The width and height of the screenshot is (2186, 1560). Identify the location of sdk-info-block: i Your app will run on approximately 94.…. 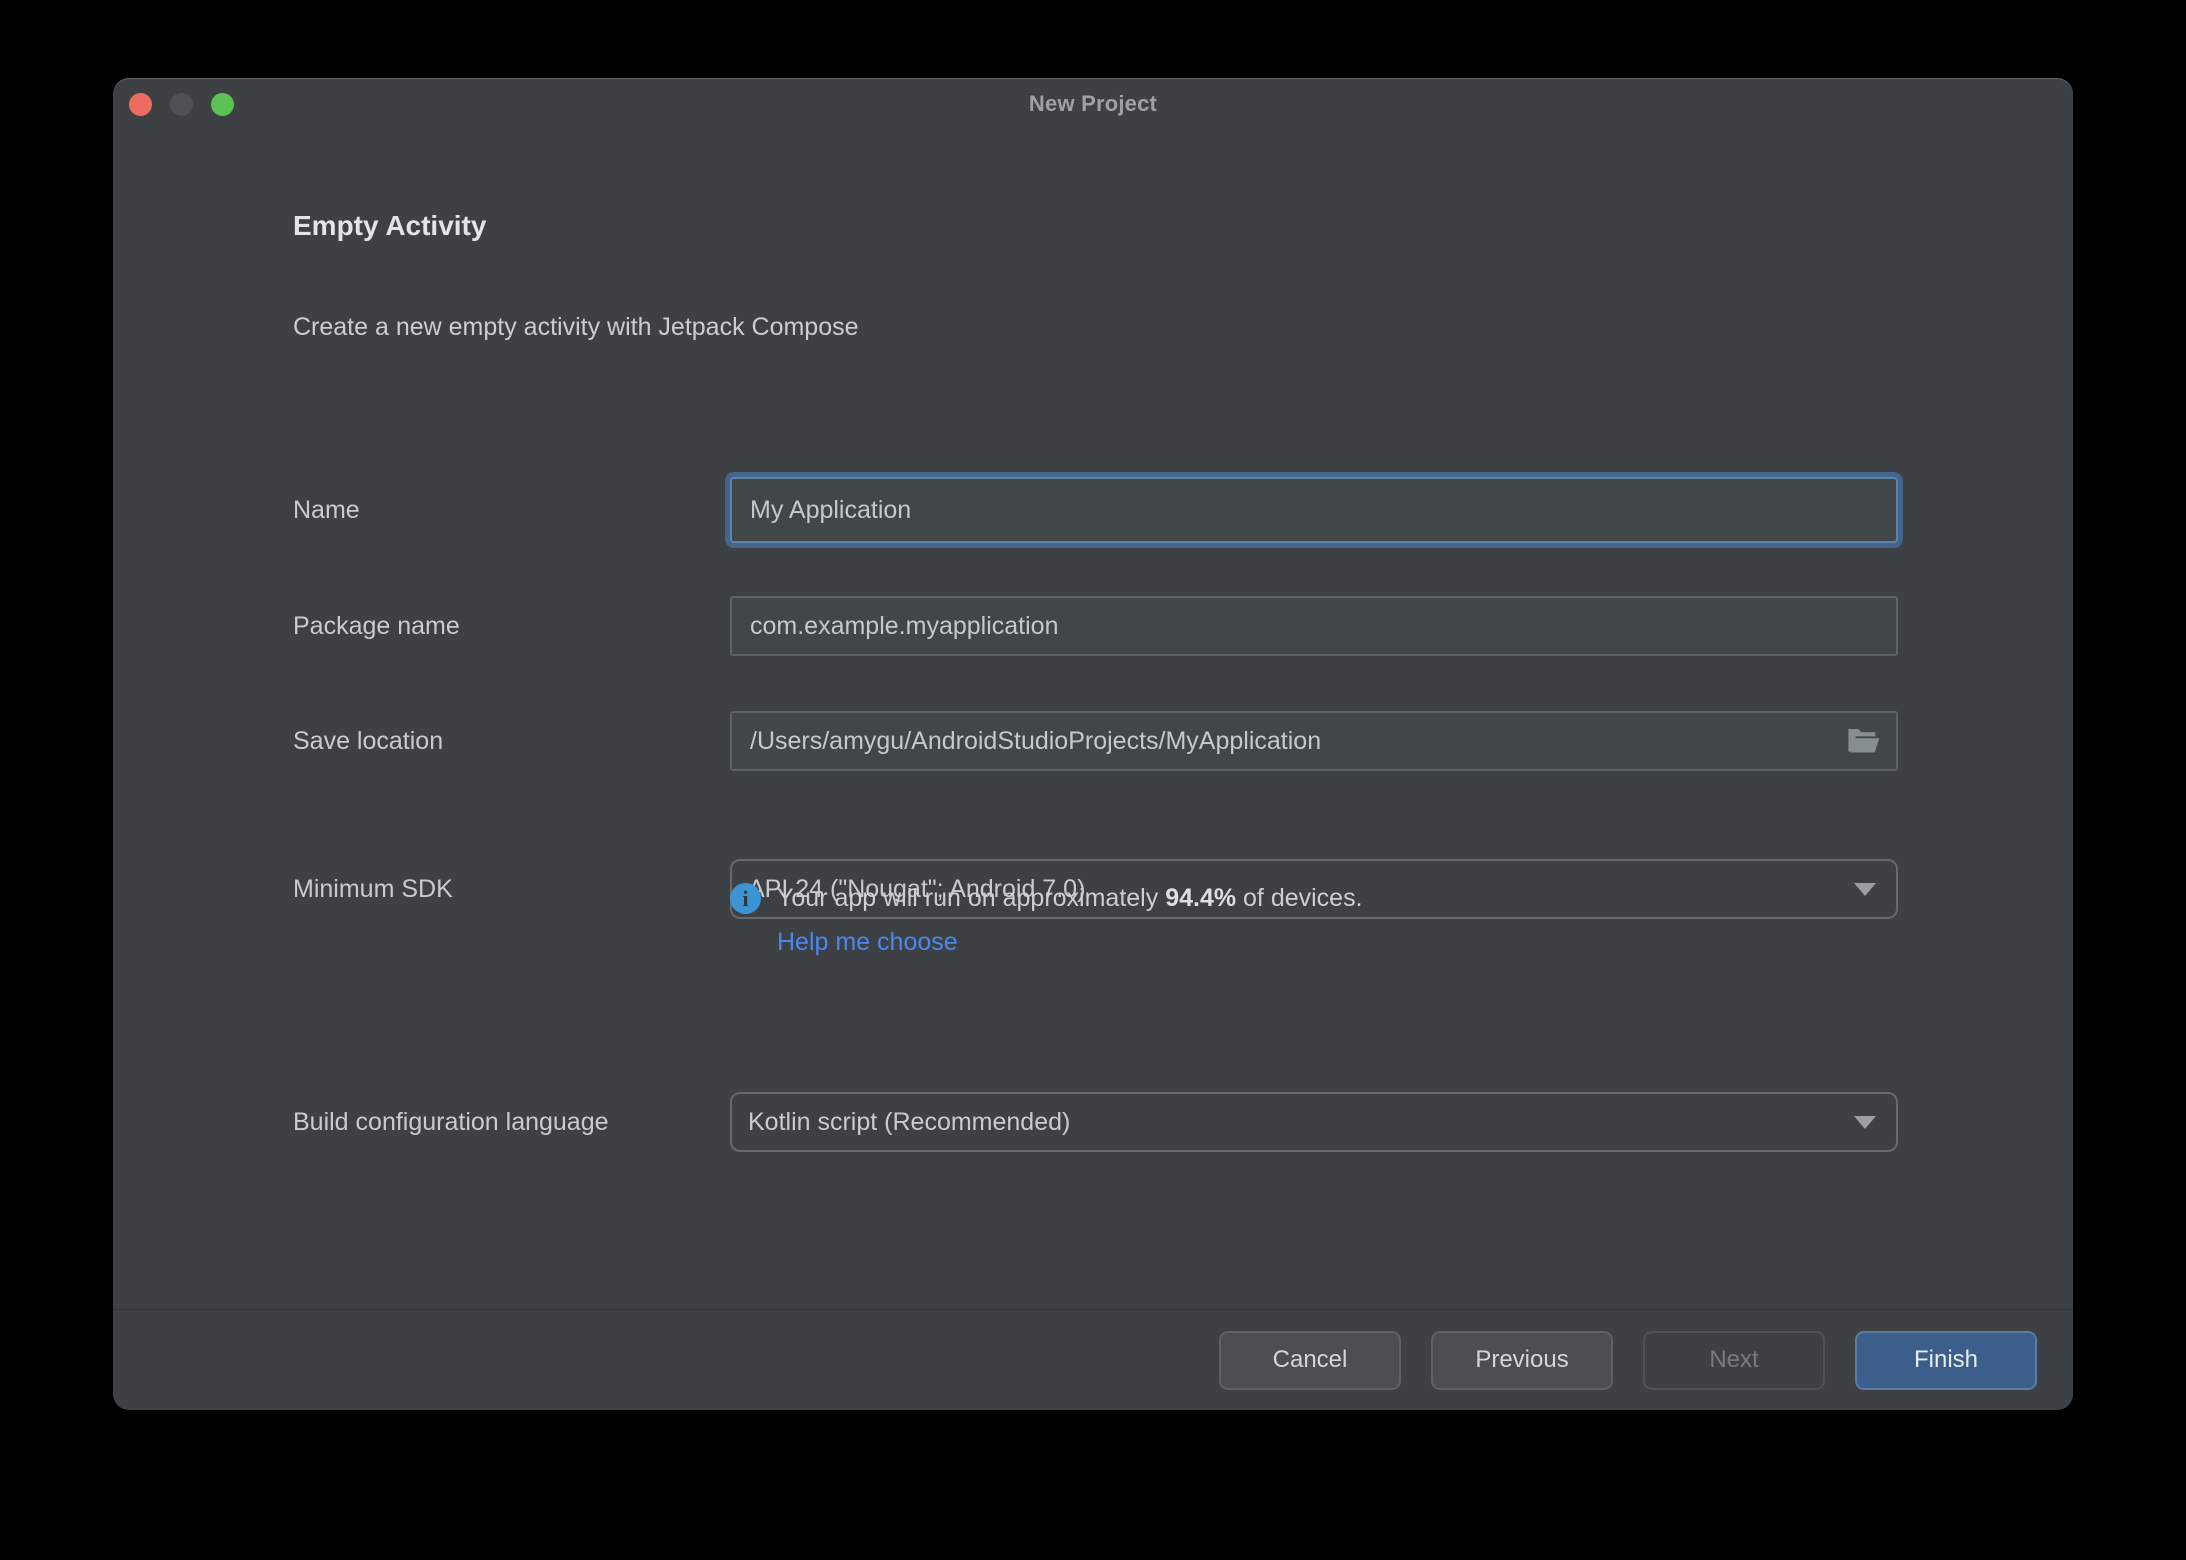
(1046, 920).